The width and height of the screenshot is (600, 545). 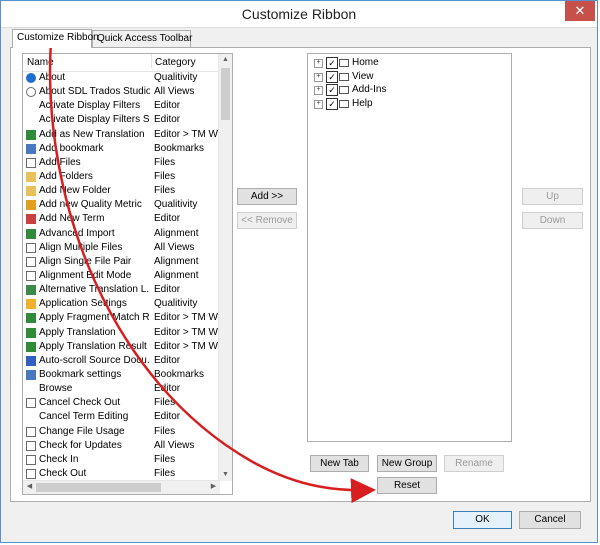 What do you see at coordinates (121, 63) in the screenshot?
I see `list-header: Name Category` at bounding box center [121, 63].